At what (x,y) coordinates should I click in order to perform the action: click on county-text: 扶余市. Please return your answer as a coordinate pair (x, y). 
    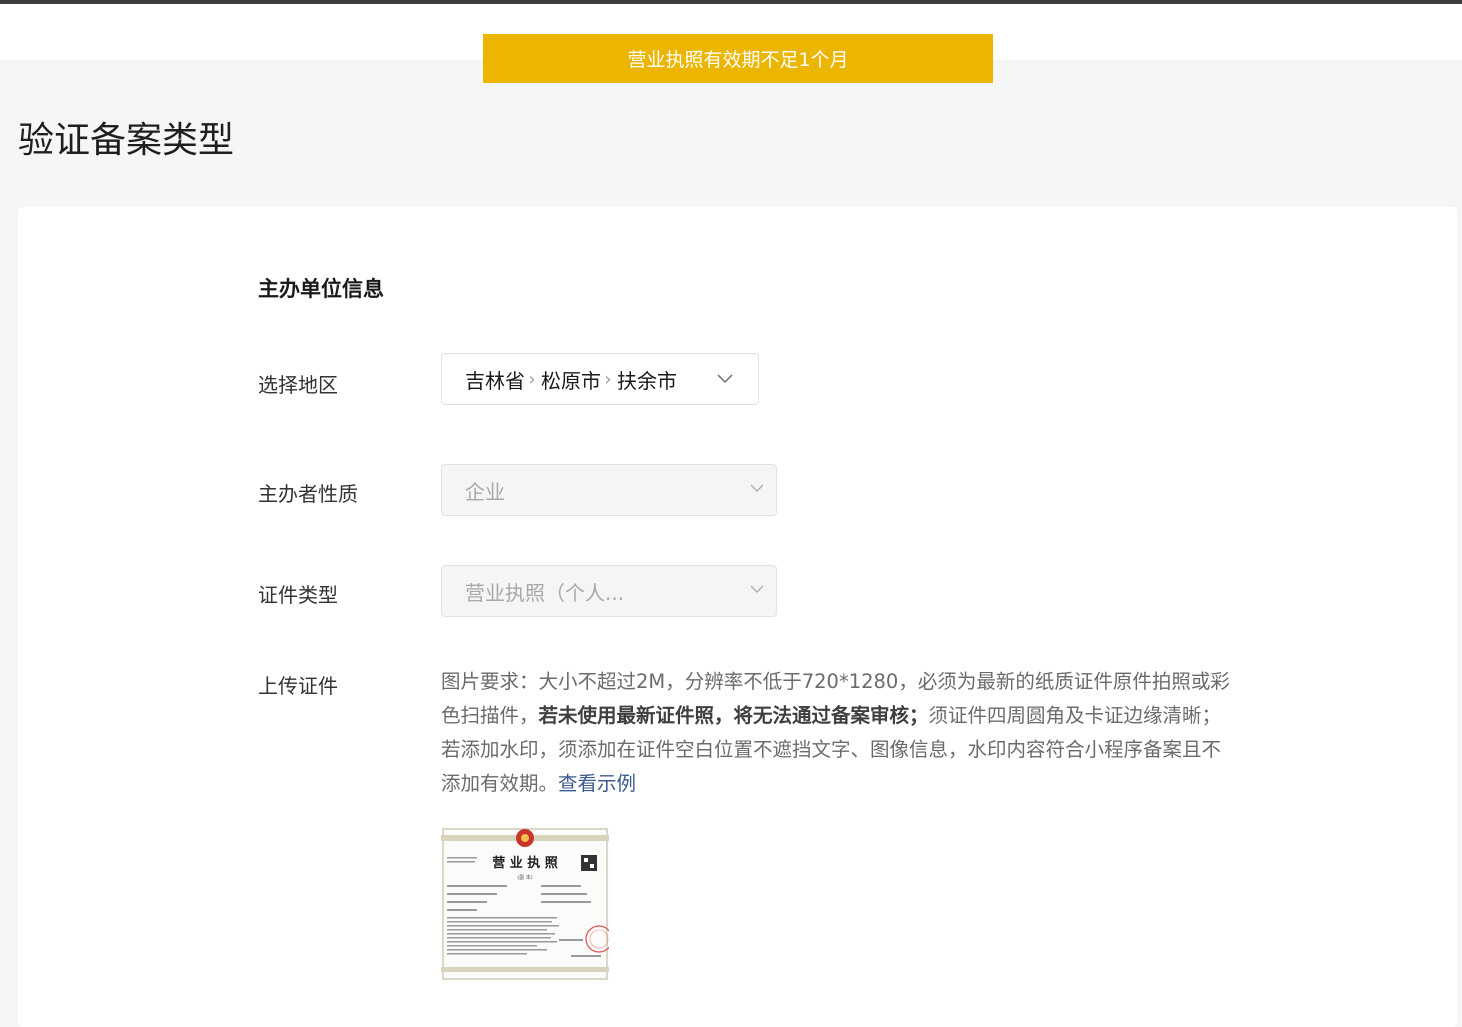
    Looking at the image, I should click on (647, 380).